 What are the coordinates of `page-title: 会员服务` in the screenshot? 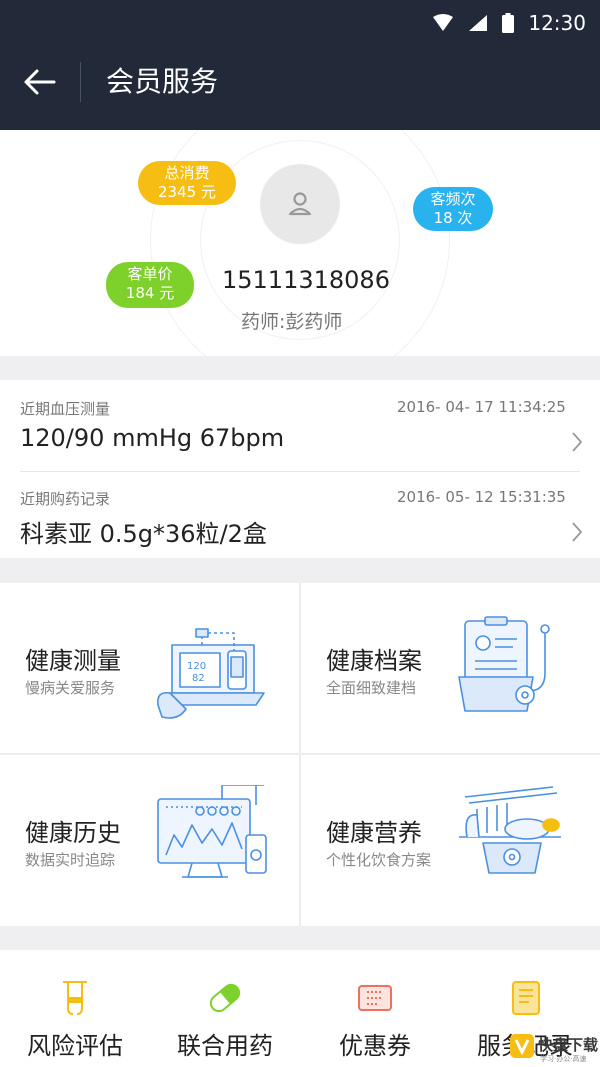 It's located at (162, 81).